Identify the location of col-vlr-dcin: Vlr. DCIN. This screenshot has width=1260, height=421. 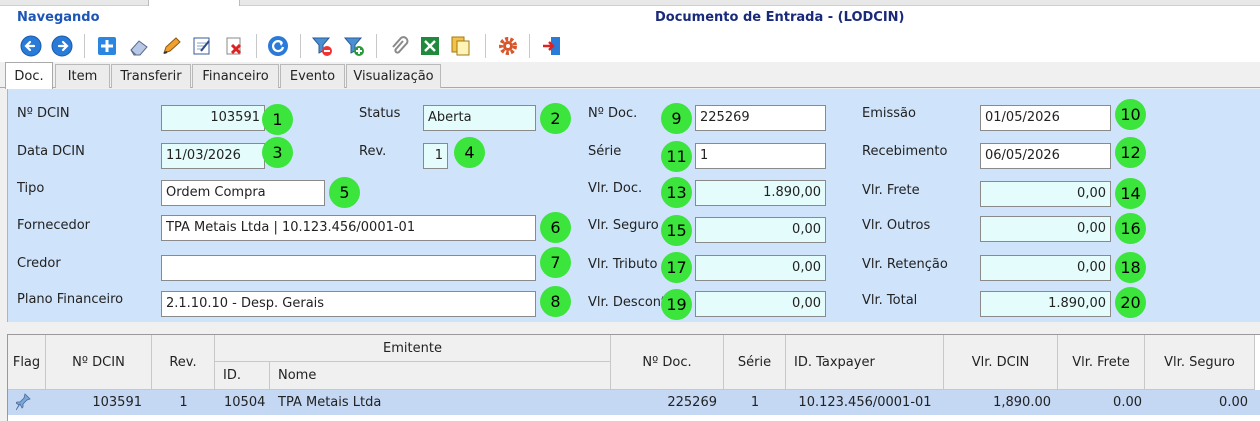
(1001, 362).